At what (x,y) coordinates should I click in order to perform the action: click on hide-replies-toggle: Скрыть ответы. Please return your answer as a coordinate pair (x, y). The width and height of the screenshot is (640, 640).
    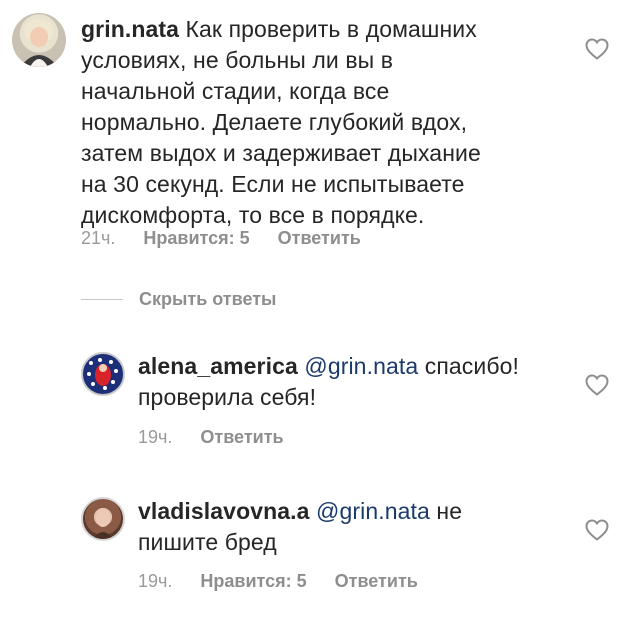
    Looking at the image, I should click on (178, 299).